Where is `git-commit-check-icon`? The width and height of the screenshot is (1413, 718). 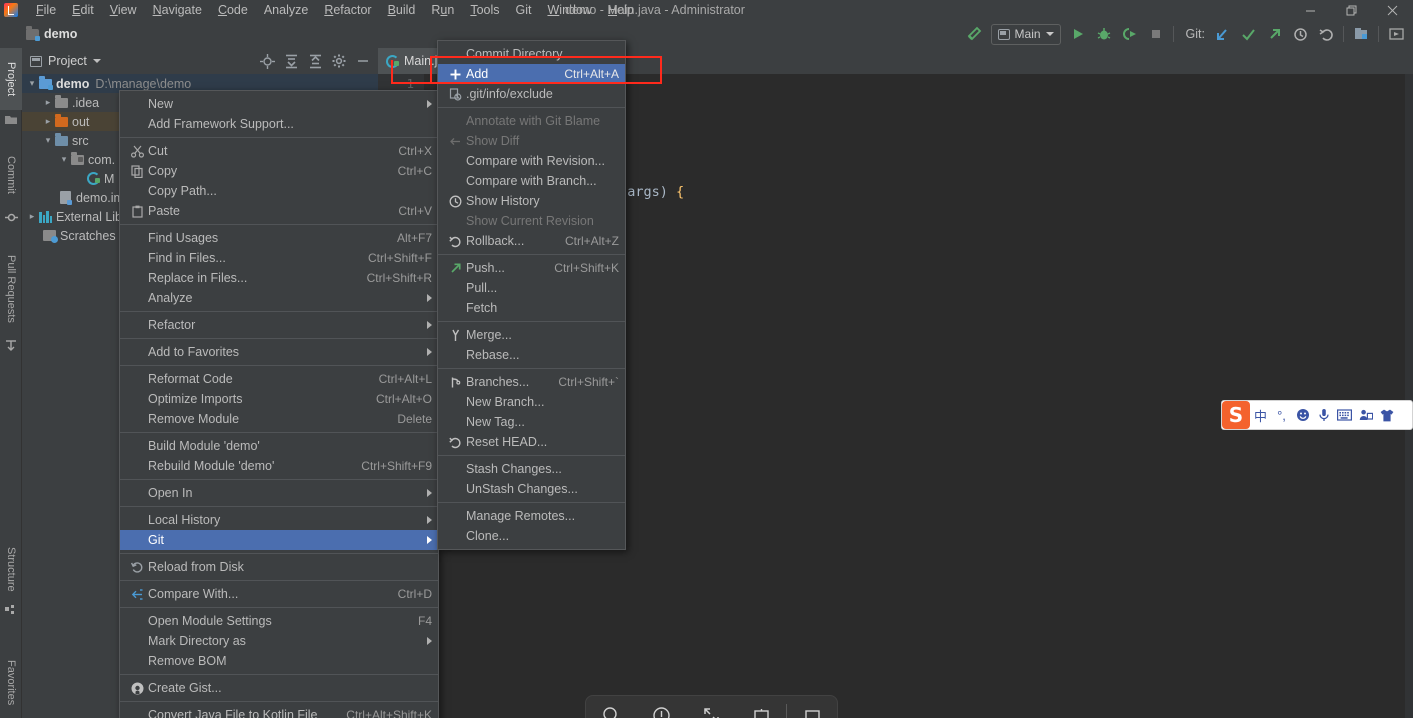
git-commit-check-icon is located at coordinates (1248, 34).